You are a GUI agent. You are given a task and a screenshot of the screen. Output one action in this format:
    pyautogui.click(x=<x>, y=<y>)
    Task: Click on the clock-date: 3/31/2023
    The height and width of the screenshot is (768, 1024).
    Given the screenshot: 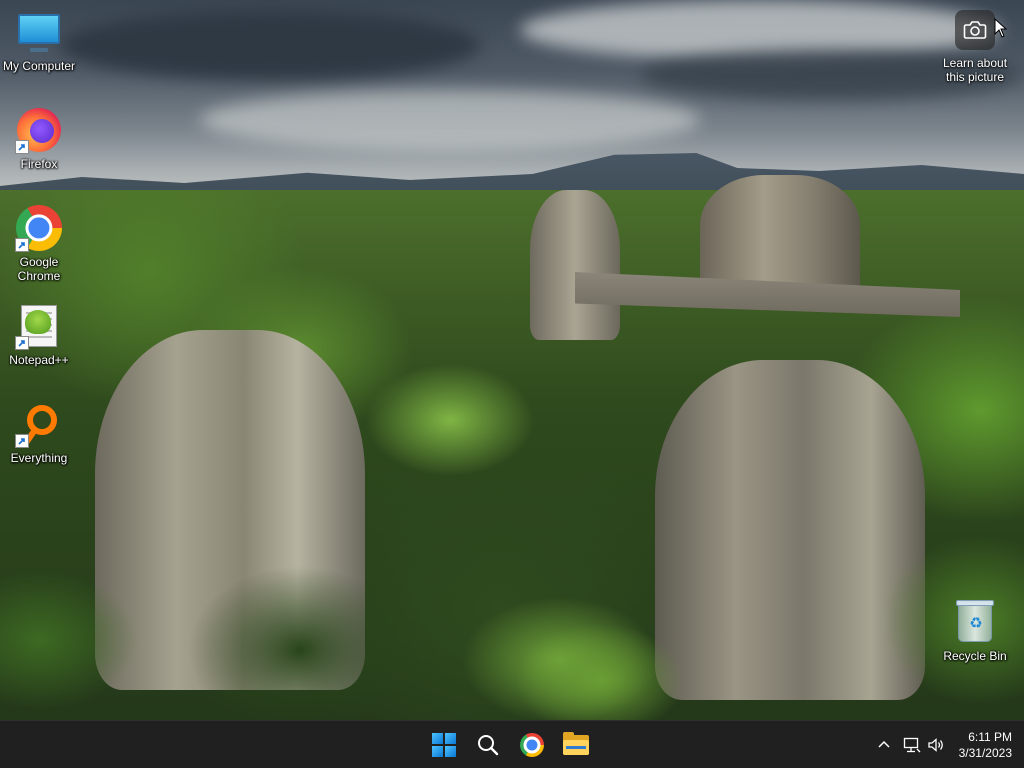 What is the action you would take?
    pyautogui.click(x=985, y=753)
    